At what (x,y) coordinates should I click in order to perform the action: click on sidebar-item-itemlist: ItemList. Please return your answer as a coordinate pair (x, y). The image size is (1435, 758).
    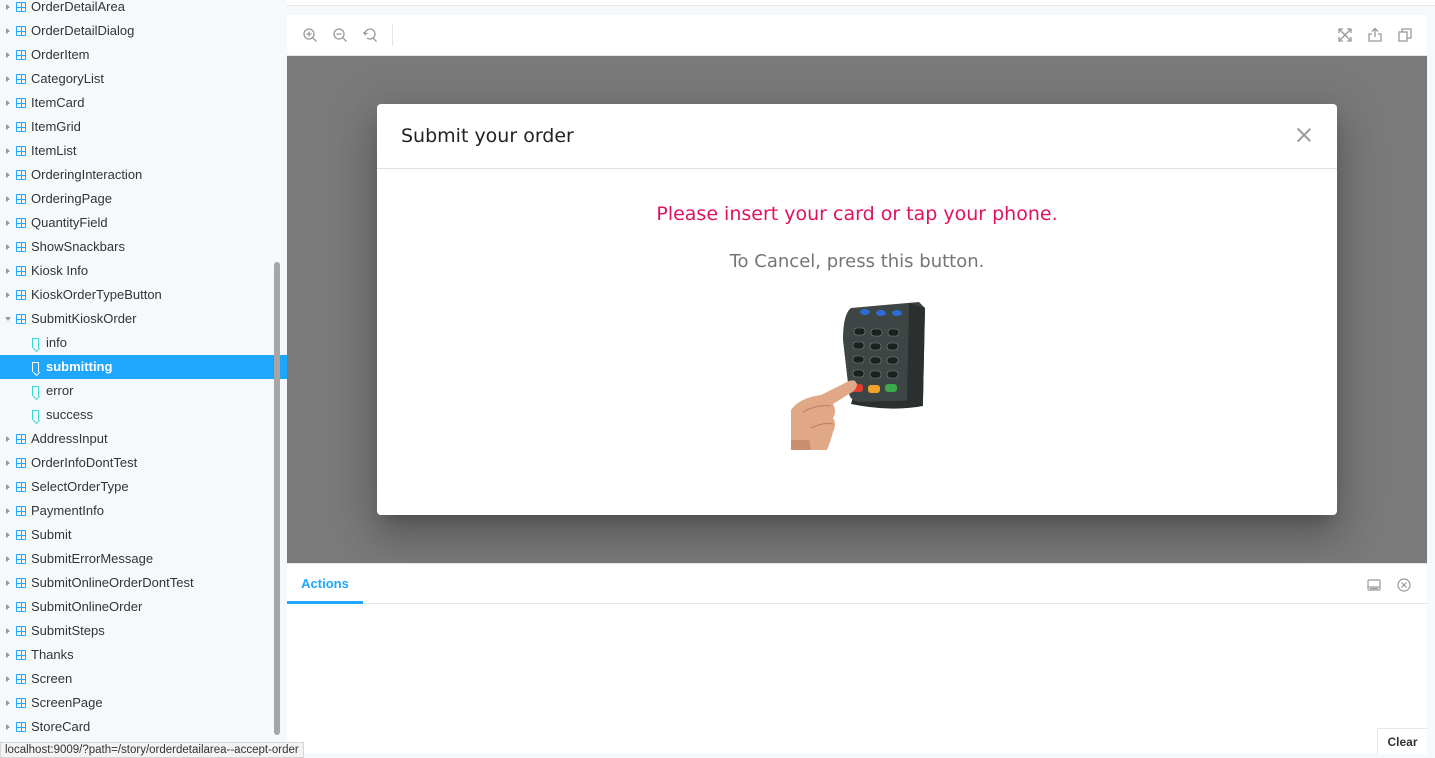
    Looking at the image, I should click on (143, 151).